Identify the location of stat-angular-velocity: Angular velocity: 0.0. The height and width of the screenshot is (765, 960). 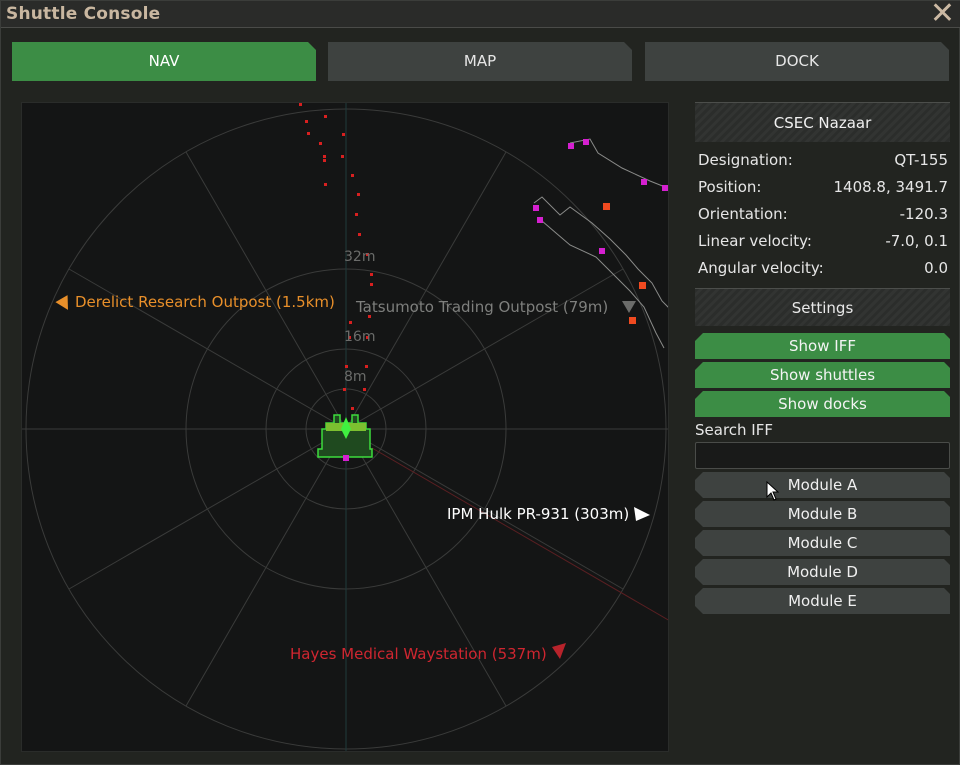
(823, 268).